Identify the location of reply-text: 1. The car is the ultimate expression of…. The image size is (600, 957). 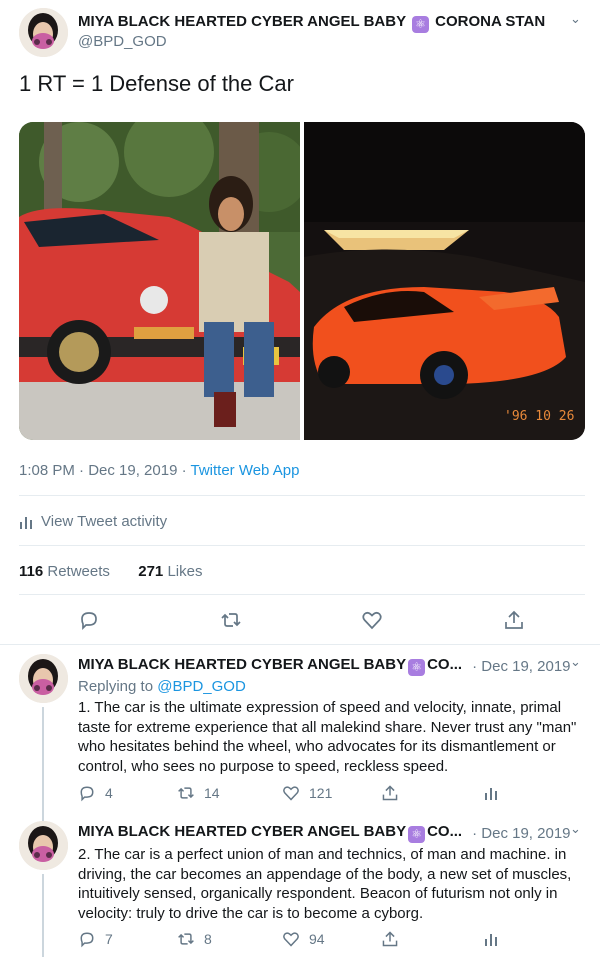
(327, 737).